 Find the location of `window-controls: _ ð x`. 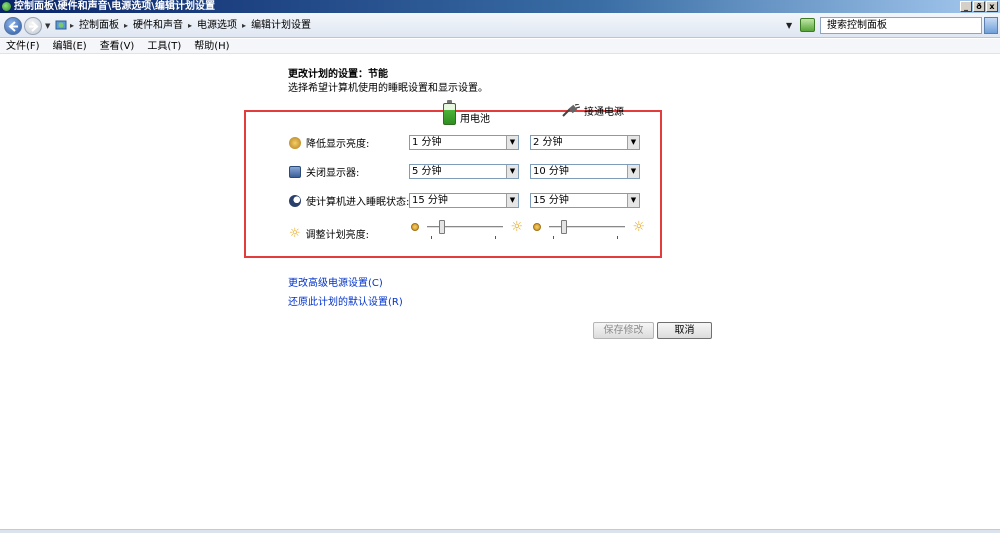

window-controls: _ ð x is located at coordinates (979, 6).